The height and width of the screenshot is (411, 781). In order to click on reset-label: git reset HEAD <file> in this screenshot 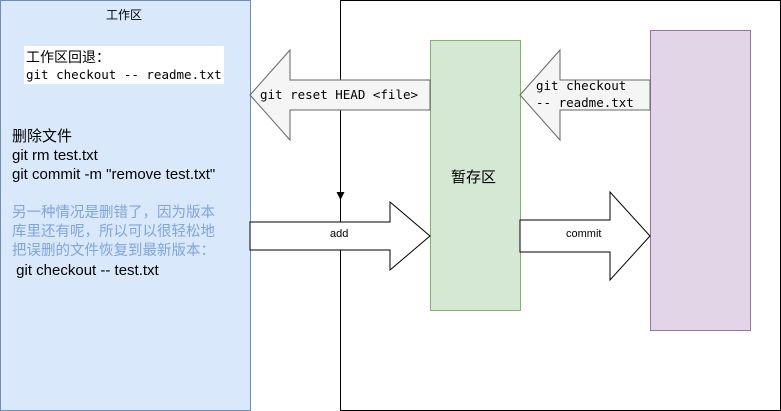, I will do `click(339, 94)`.